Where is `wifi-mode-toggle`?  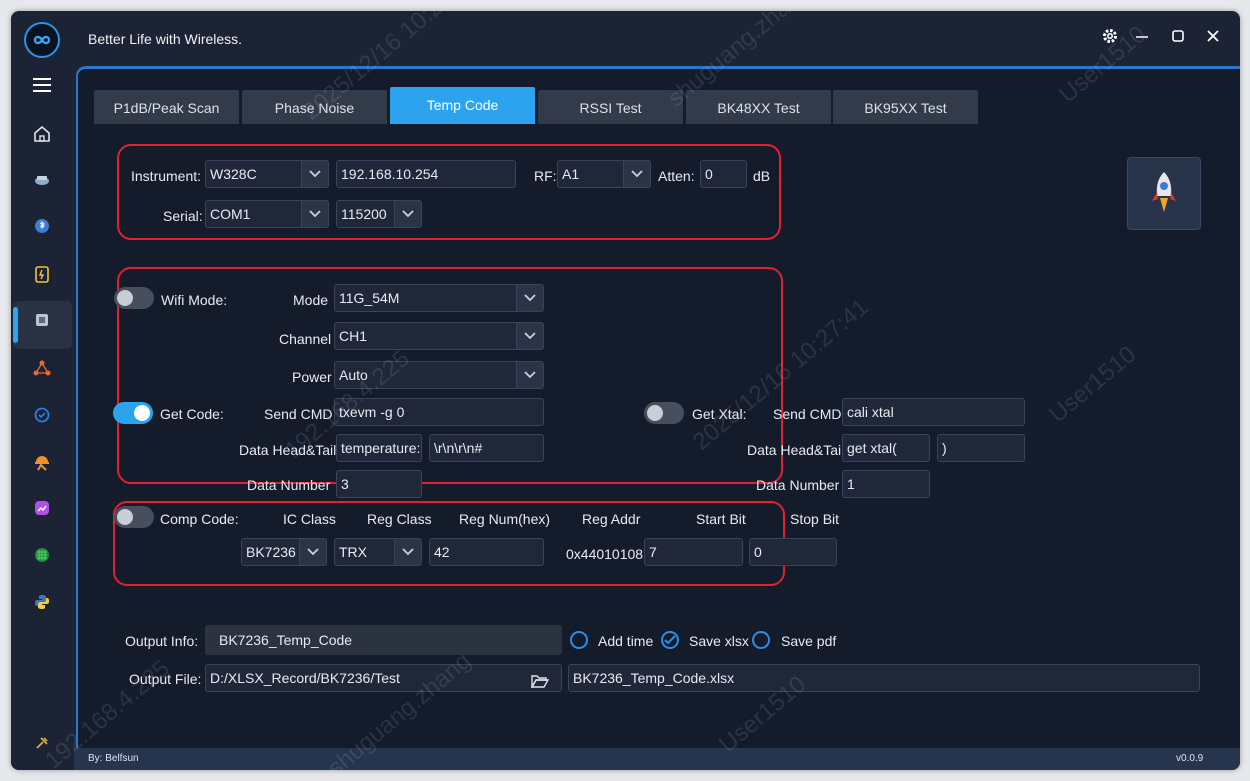
wifi-mode-toggle is located at coordinates (134, 298).